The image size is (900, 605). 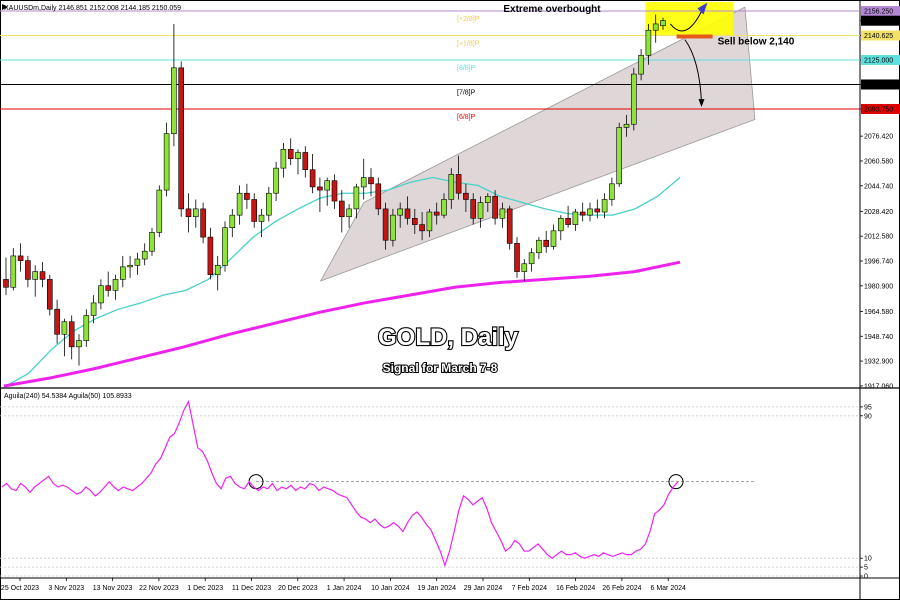 I want to click on date-label-6: 20 Dec 2023, so click(x=298, y=588).